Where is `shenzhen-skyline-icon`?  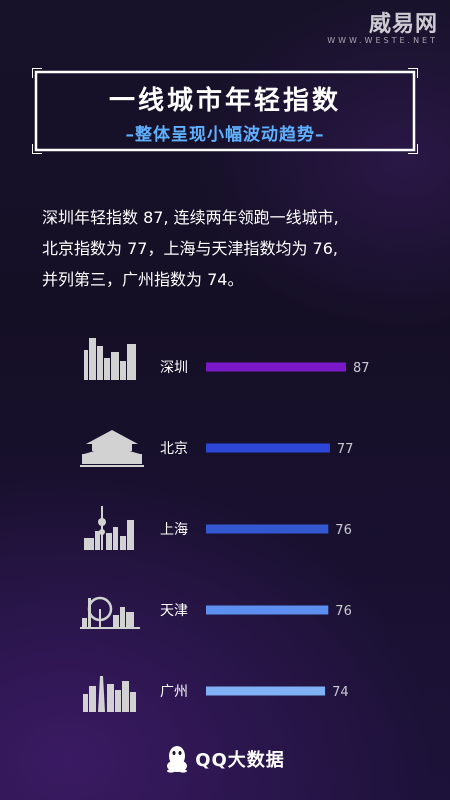
shenzhen-skyline-icon is located at coordinates (110, 359).